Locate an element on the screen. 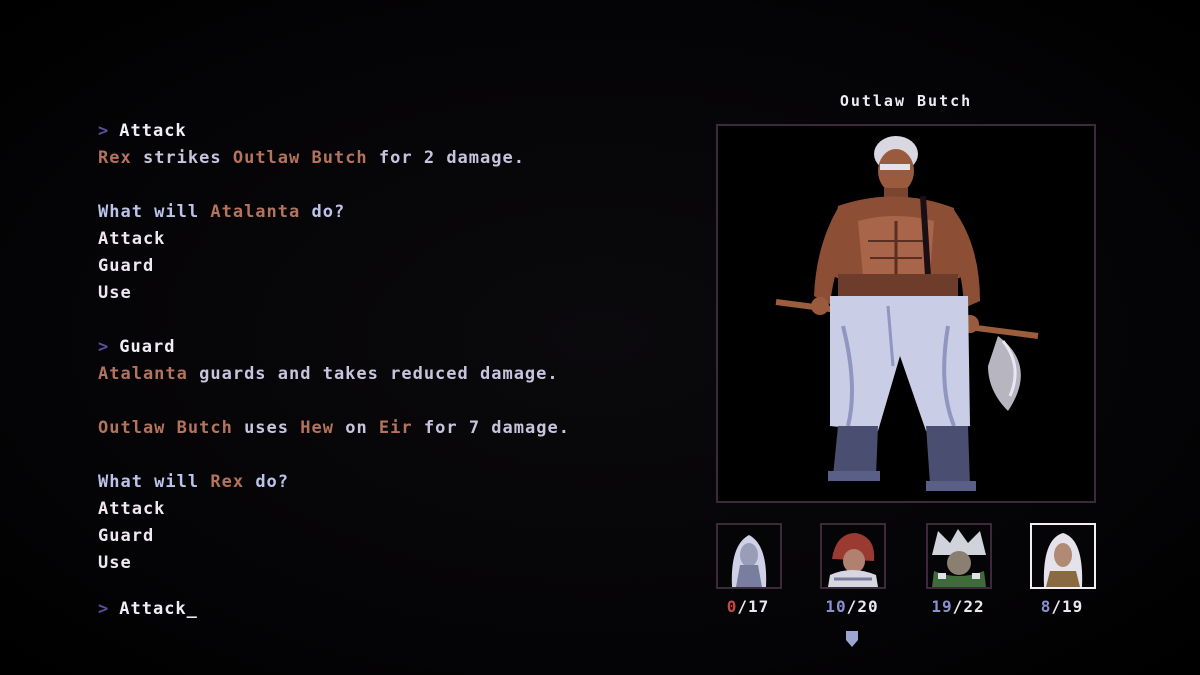  white-haired-woman-portrait is located at coordinates (1063, 556).